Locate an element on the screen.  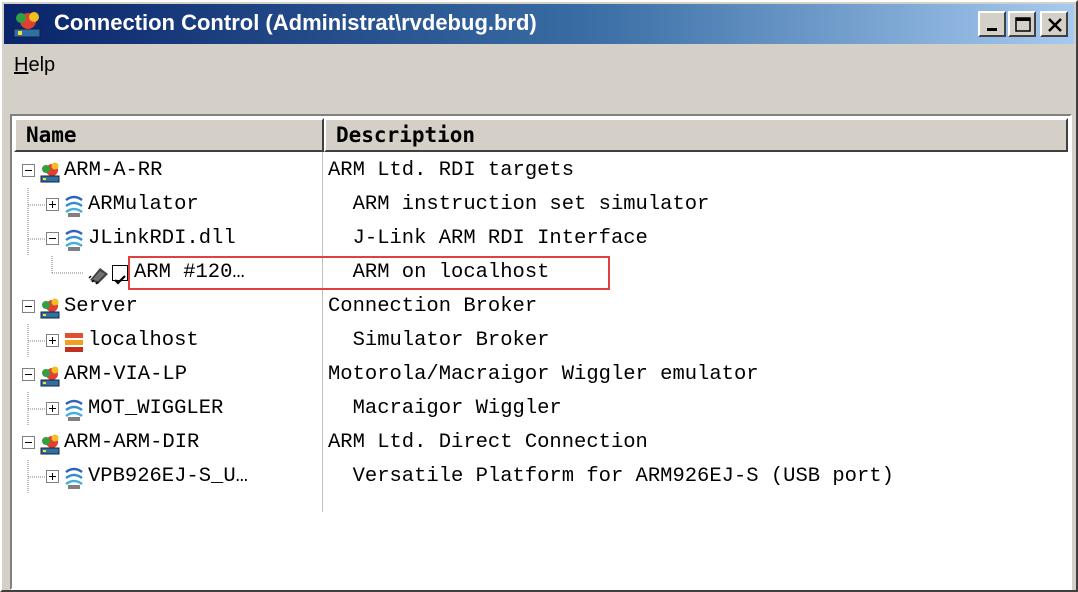
tree-row: ARM-ARM-DIR ARM Ltd. Direct Connection is located at coordinates (541, 443).